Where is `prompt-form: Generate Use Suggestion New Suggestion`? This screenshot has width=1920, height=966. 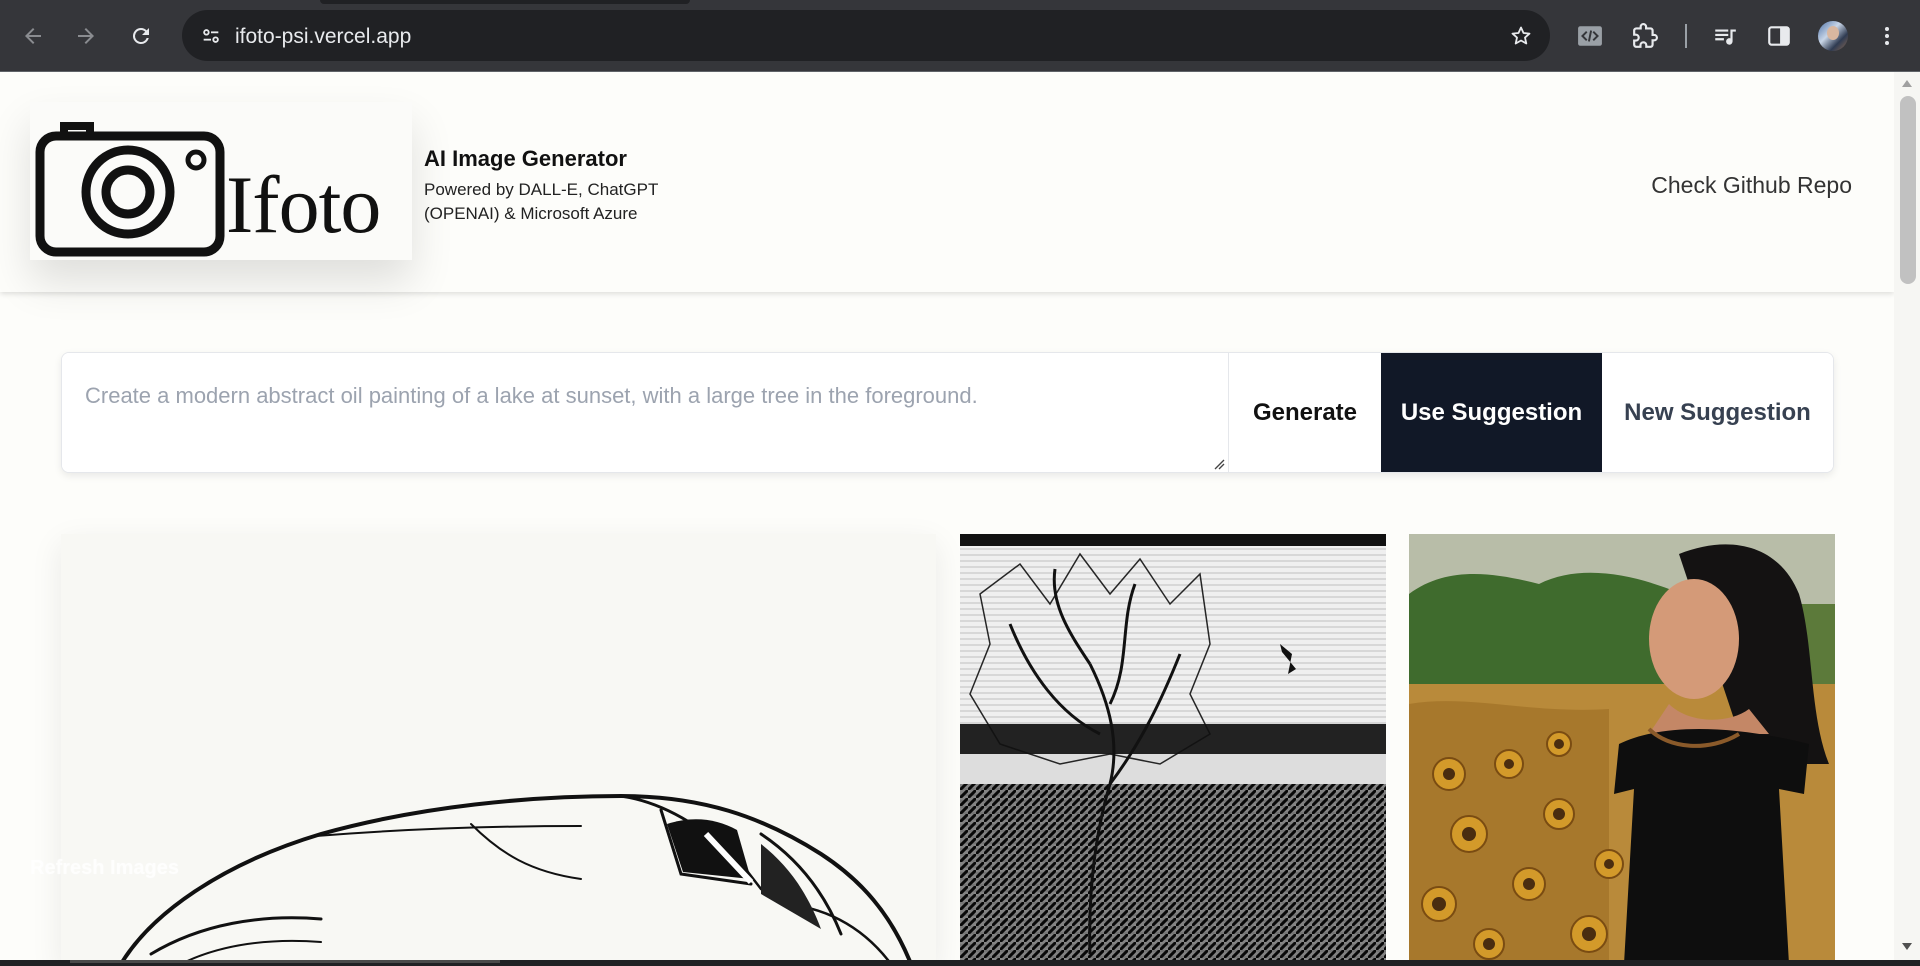 prompt-form: Generate Use Suggestion New Suggestion is located at coordinates (947, 412).